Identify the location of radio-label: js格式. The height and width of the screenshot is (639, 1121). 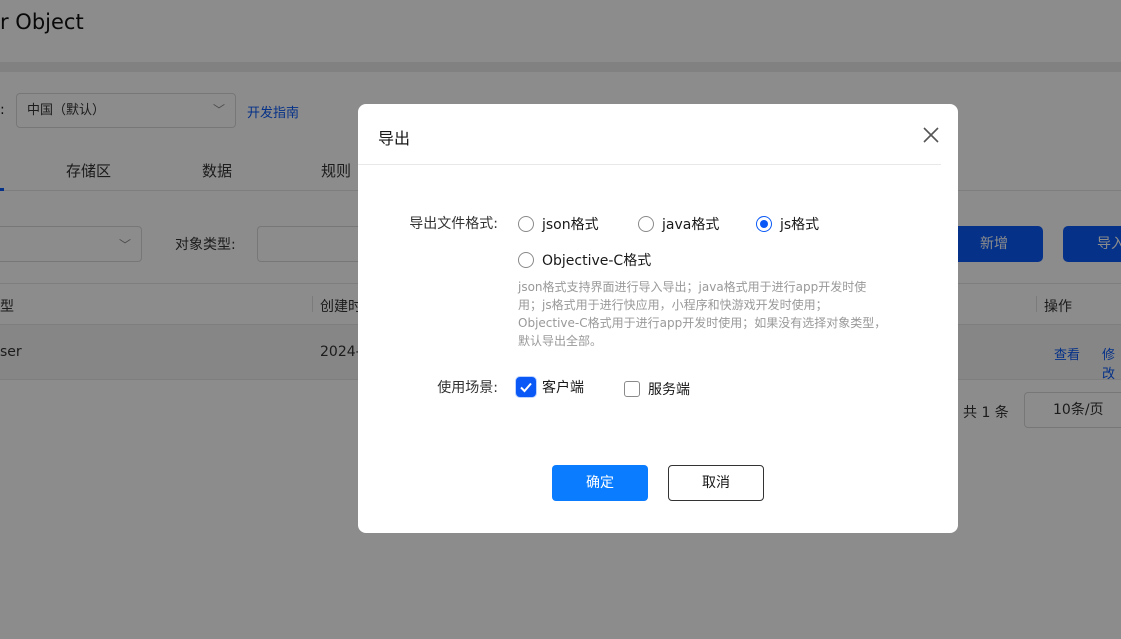
(800, 225).